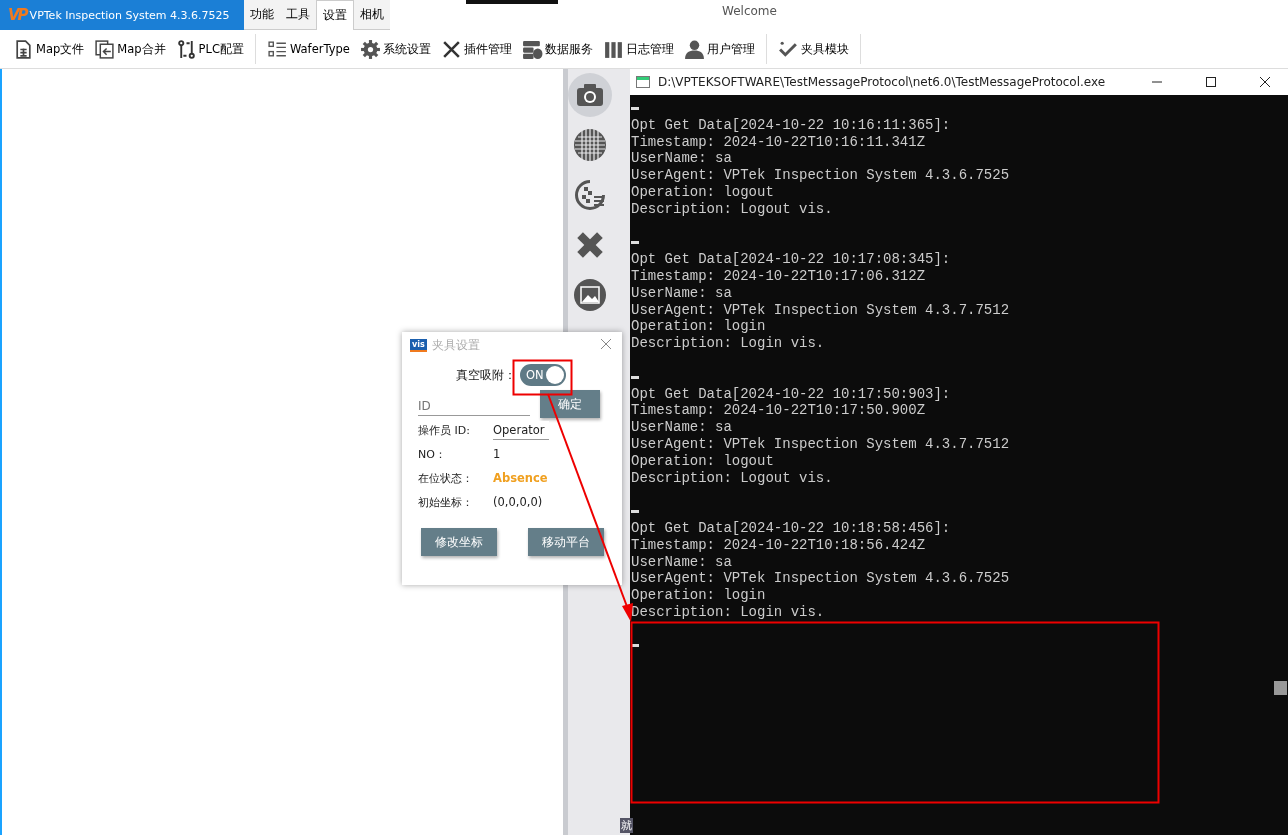  I want to click on toolbar-button: PLC配置, so click(209, 49).